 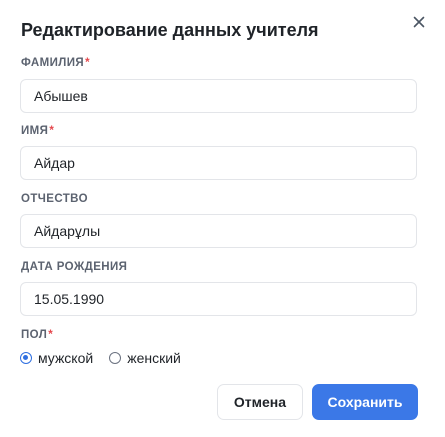 I want to click on save-button: Сохранить, so click(x=365, y=402).